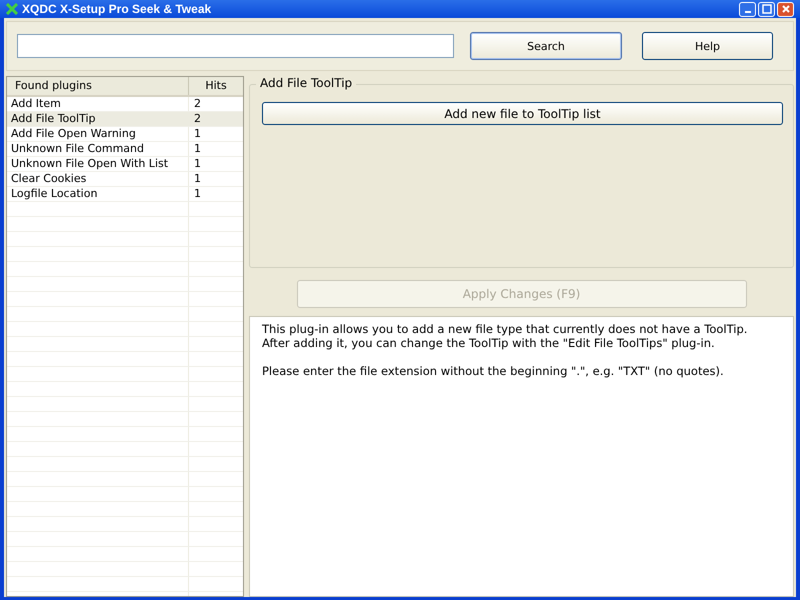 The image size is (800, 600). I want to click on help-button: Help, so click(707, 46).